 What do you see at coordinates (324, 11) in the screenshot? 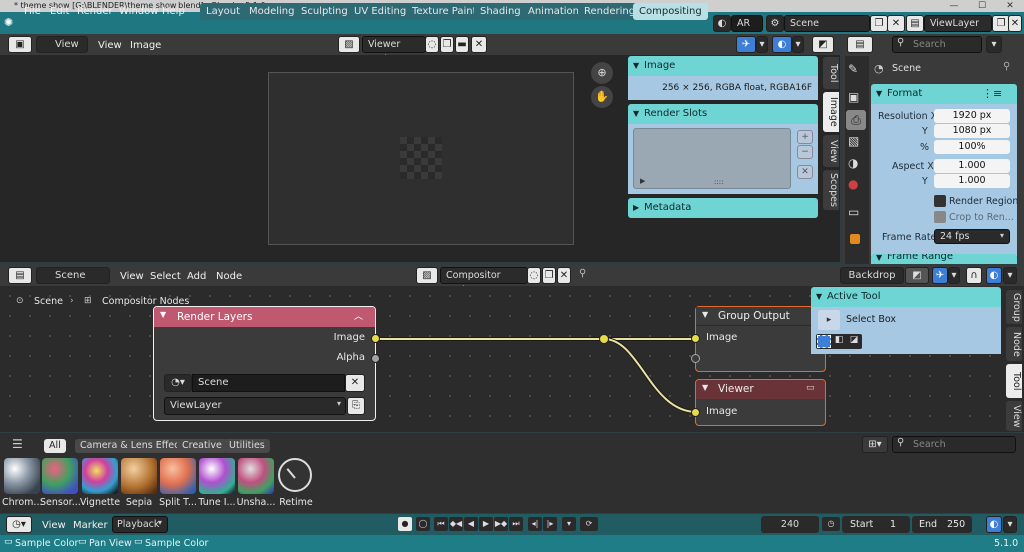
I see `tab-sculpting: Sculpting` at bounding box center [324, 11].